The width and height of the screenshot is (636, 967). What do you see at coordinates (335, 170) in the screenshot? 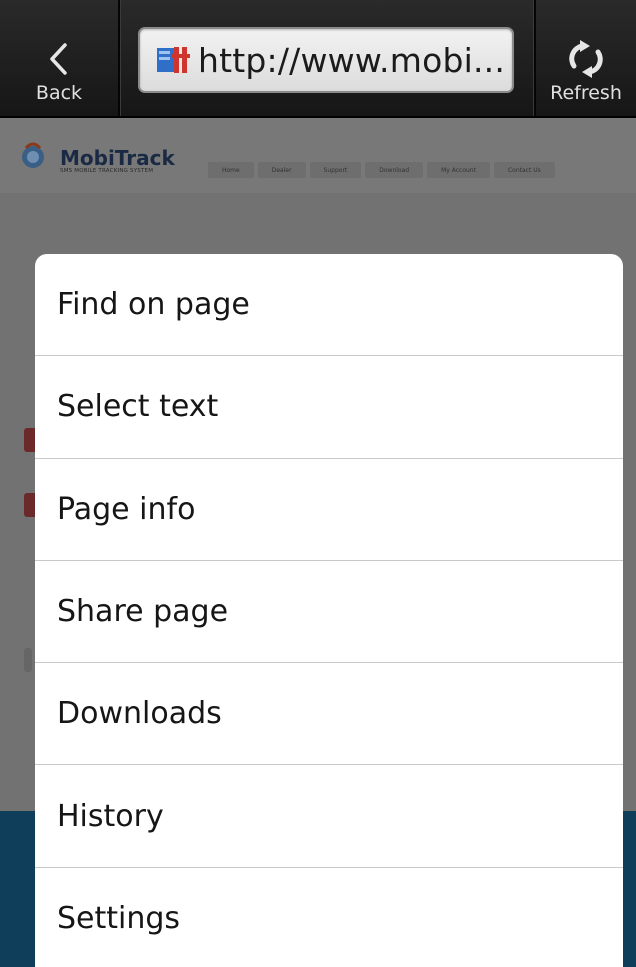
I see `site-nav-item-support: Support` at bounding box center [335, 170].